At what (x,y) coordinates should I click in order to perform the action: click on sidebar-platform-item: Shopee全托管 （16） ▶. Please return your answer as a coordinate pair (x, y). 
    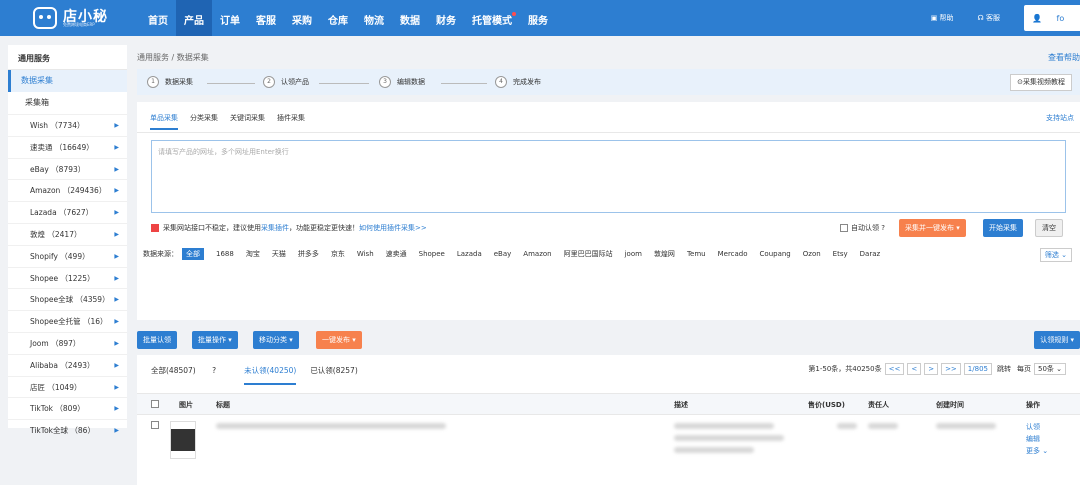
    Looking at the image, I should click on (67, 321).